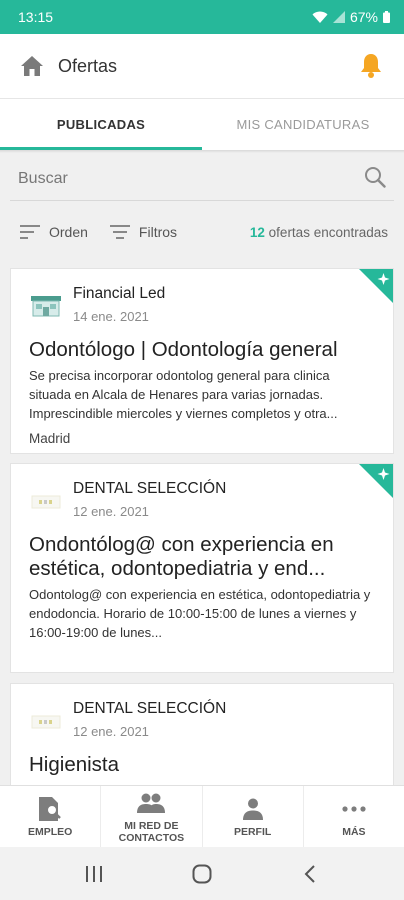  I want to click on results-suffix: ofertas encontradas, so click(326, 232).